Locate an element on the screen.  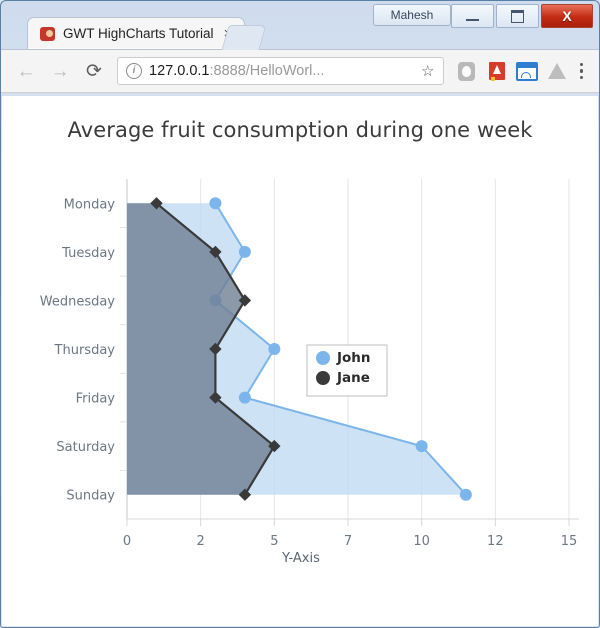
legend-symbol-jane is located at coordinates (323, 378).